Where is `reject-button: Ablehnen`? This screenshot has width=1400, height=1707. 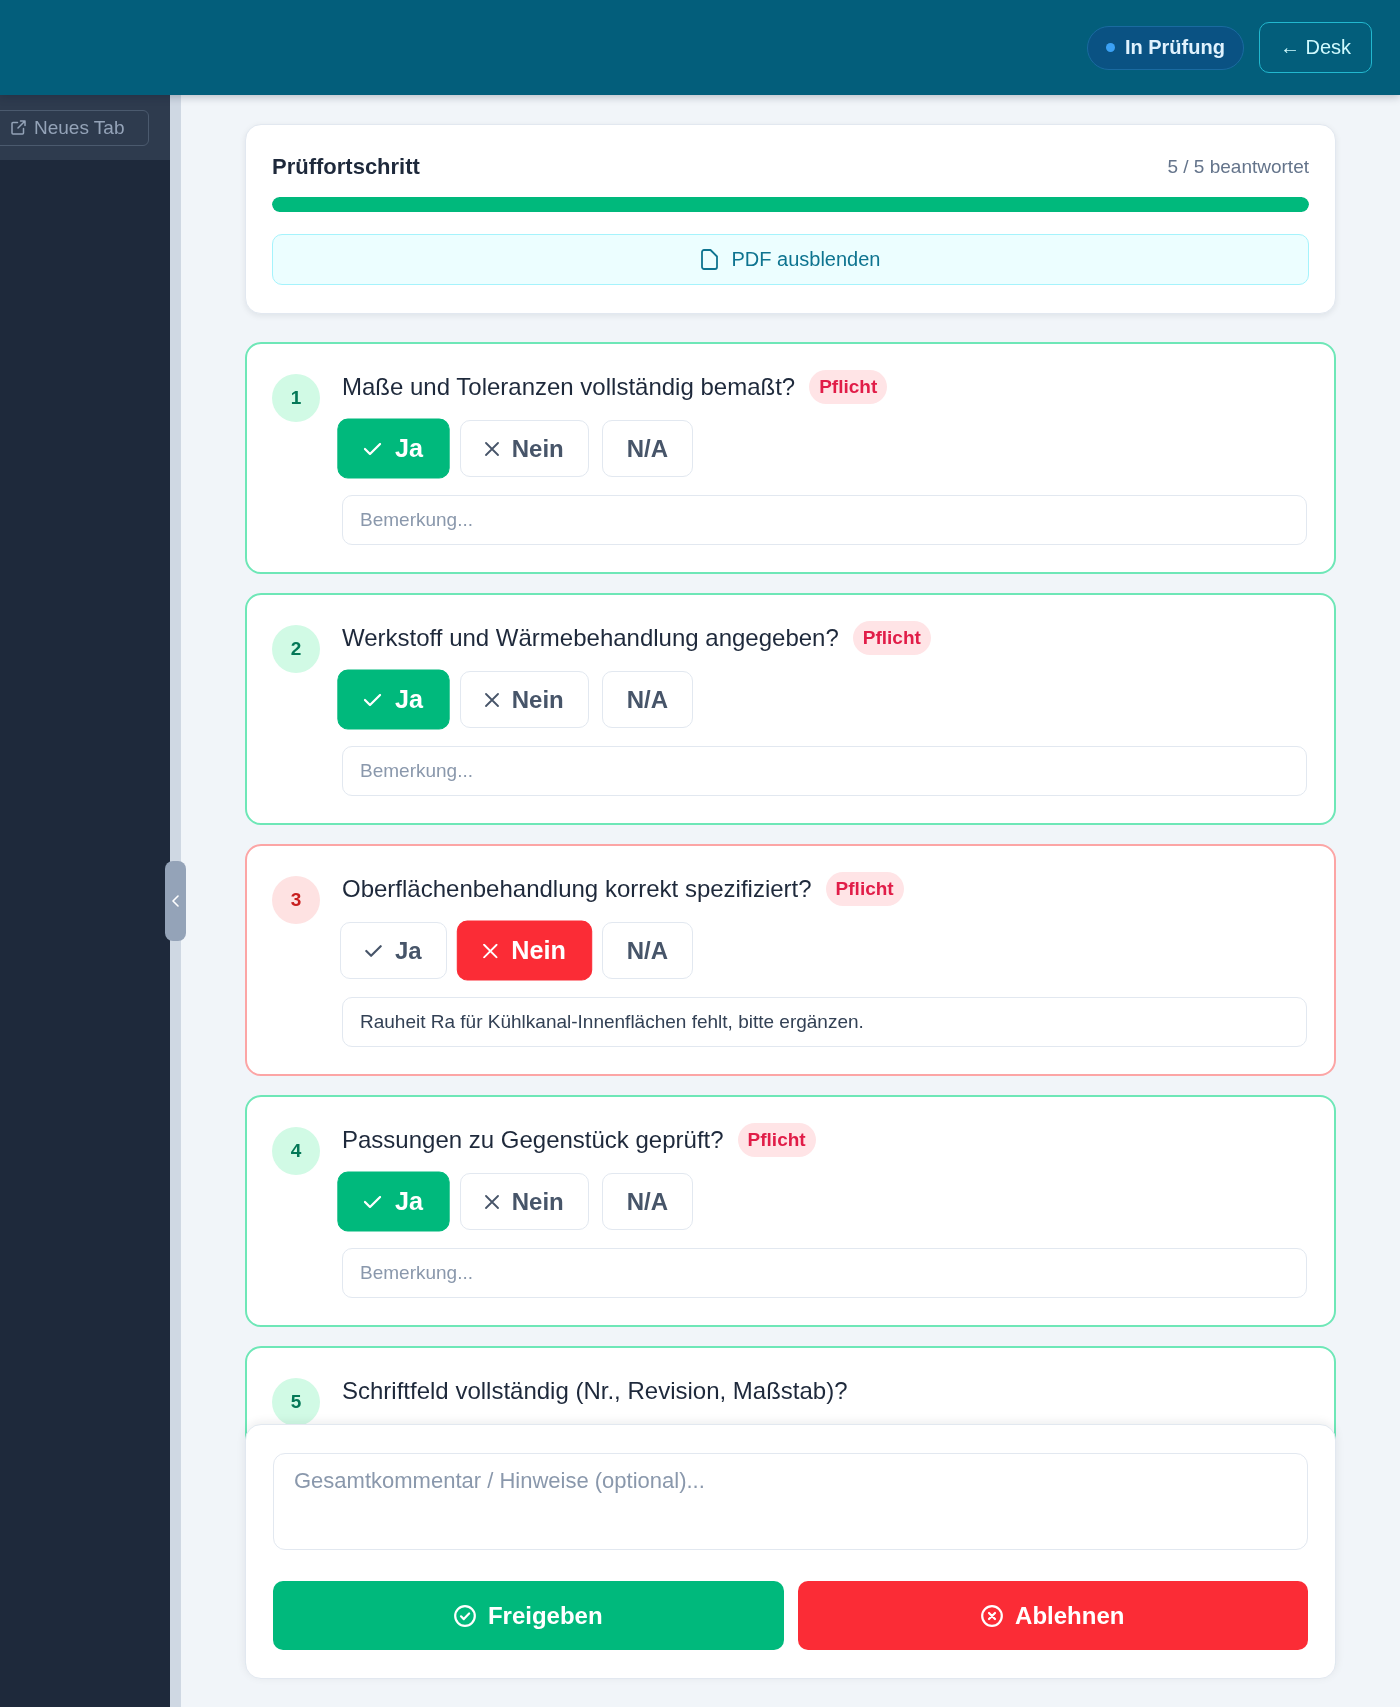 reject-button: Ablehnen is located at coordinates (1052, 1615).